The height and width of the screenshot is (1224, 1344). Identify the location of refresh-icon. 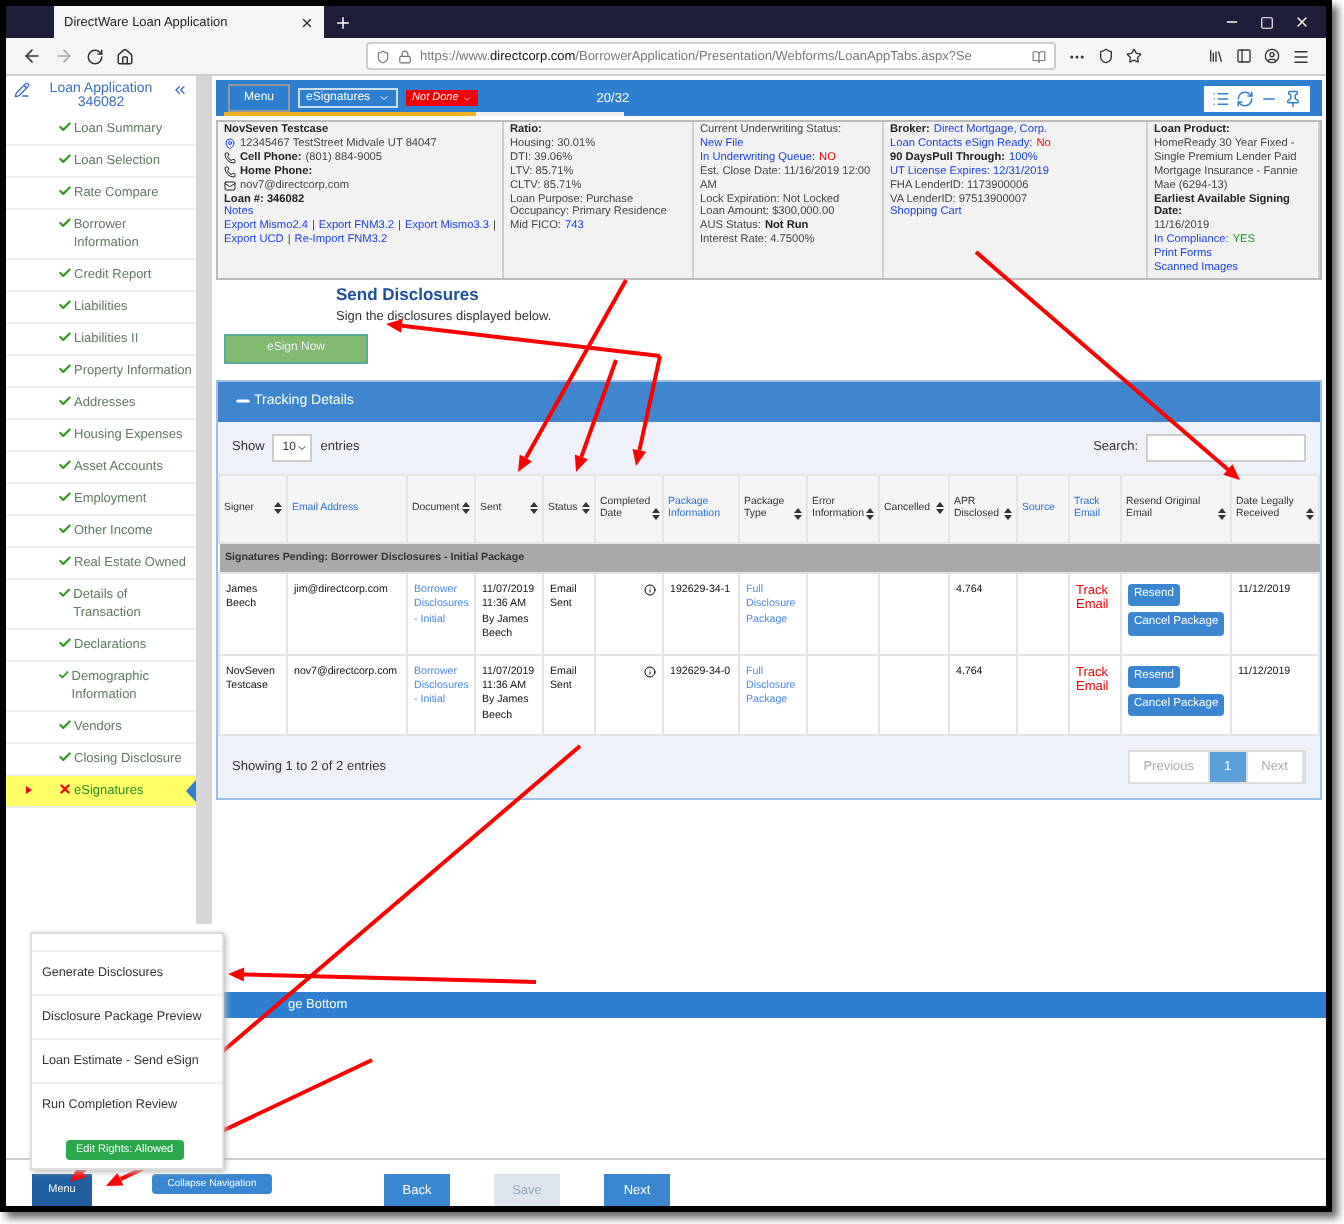
(1245, 98).